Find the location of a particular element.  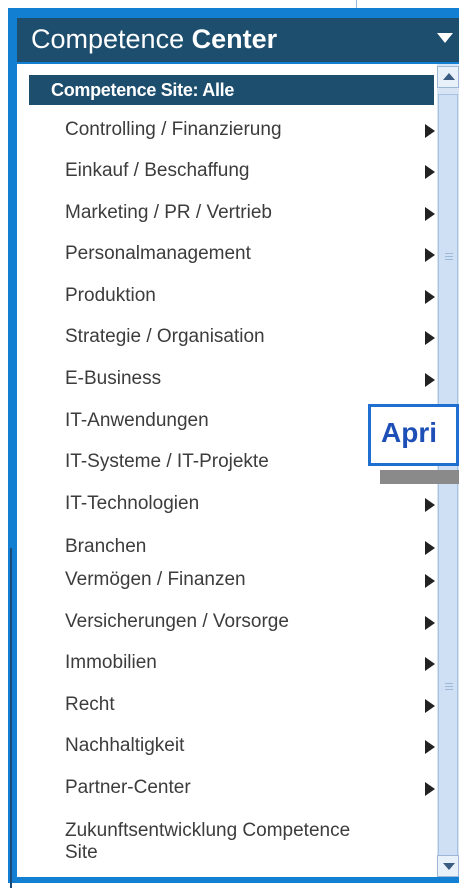

menu-item-branchen: Branchen is located at coordinates (250, 547).